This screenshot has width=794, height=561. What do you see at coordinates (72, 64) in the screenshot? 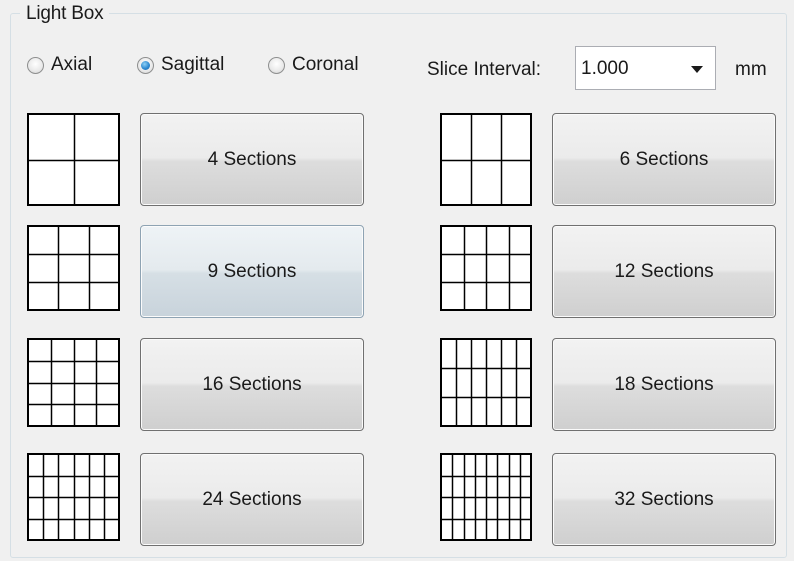
I see `radio-axial-label: Axial` at bounding box center [72, 64].